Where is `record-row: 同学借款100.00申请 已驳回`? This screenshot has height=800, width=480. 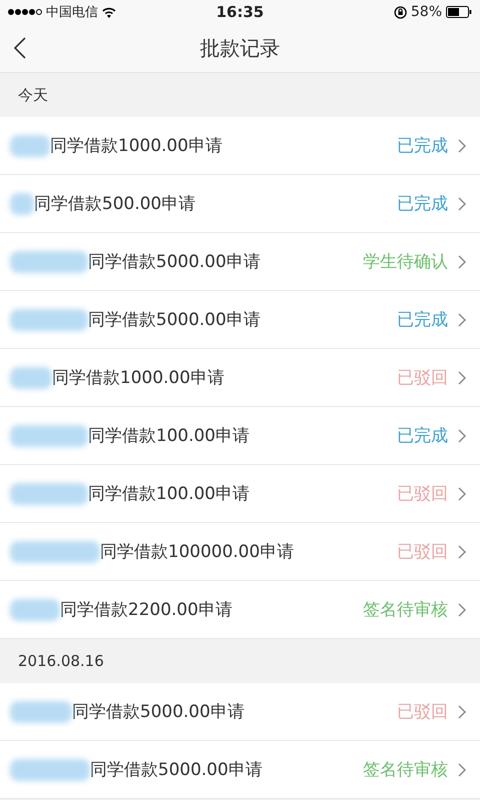
record-row: 同学借款100.00申请 已驳回 is located at coordinates (240, 494).